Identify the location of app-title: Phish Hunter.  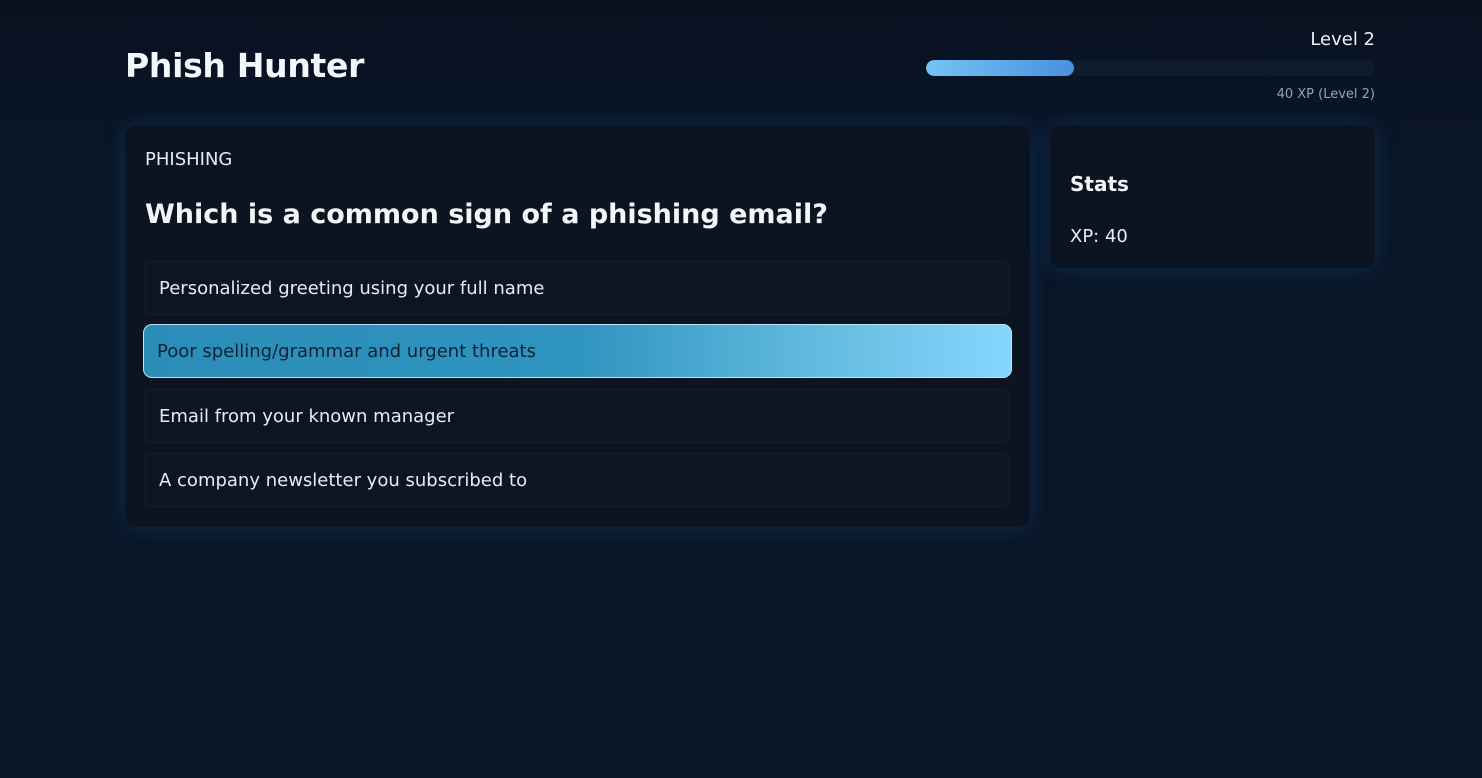
(245, 65).